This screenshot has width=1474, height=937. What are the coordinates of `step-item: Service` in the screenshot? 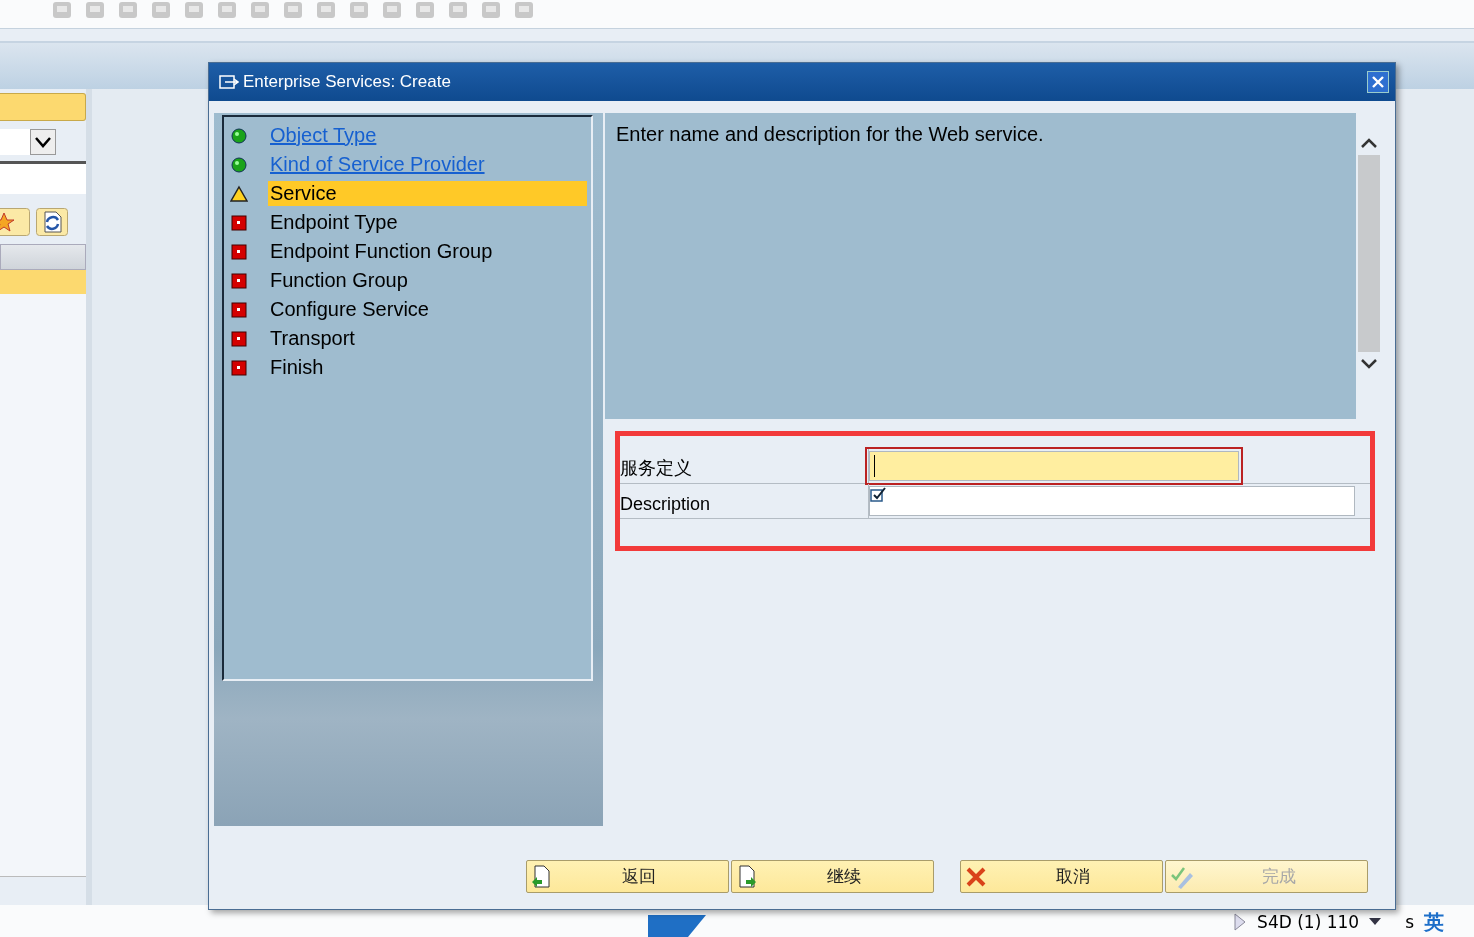 It's located at (427, 193).